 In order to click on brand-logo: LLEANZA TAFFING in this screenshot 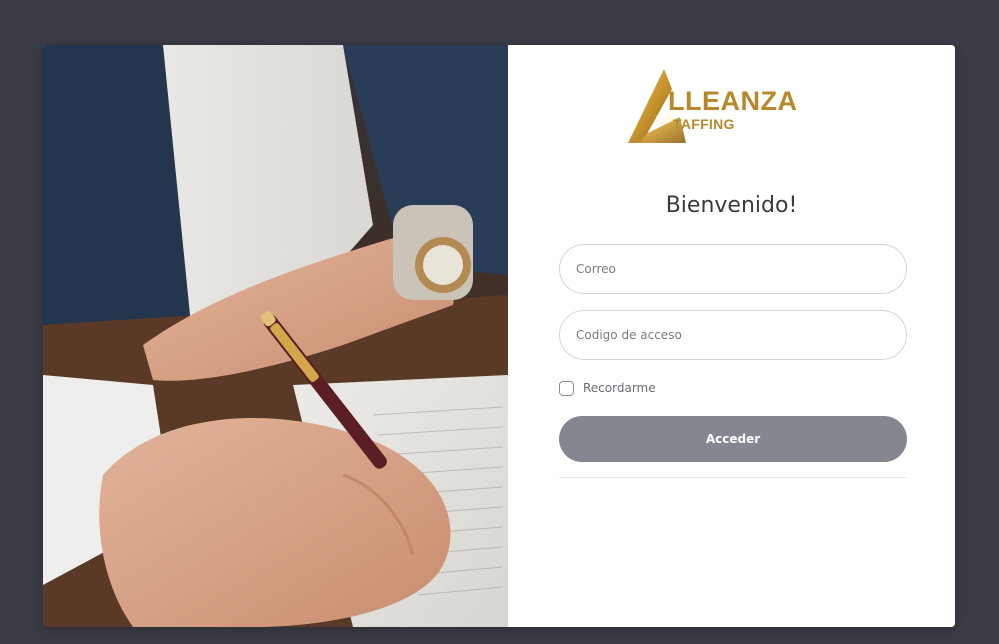, I will do `click(738, 107)`.